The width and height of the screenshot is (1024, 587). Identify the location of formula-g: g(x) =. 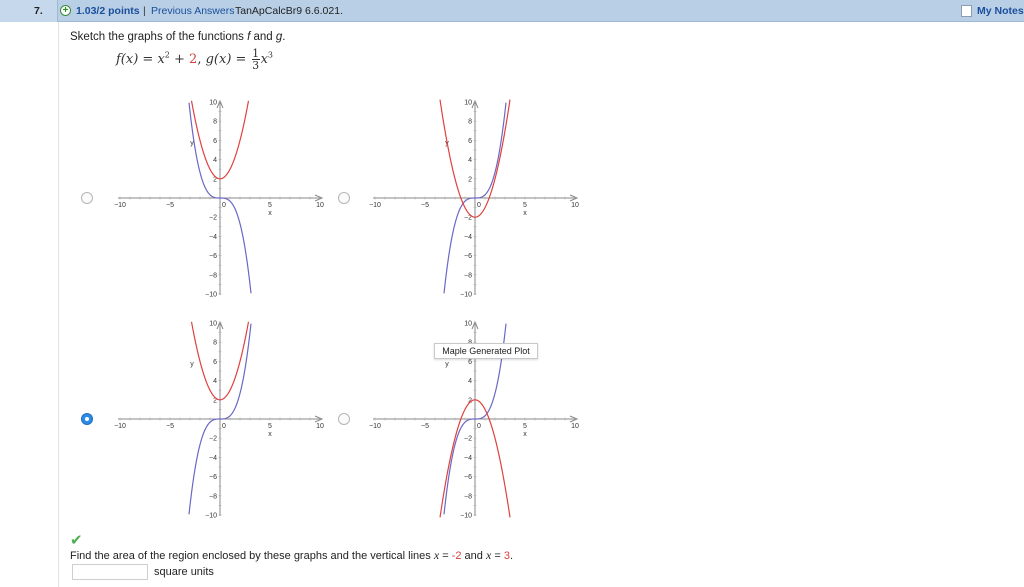
(228, 59).